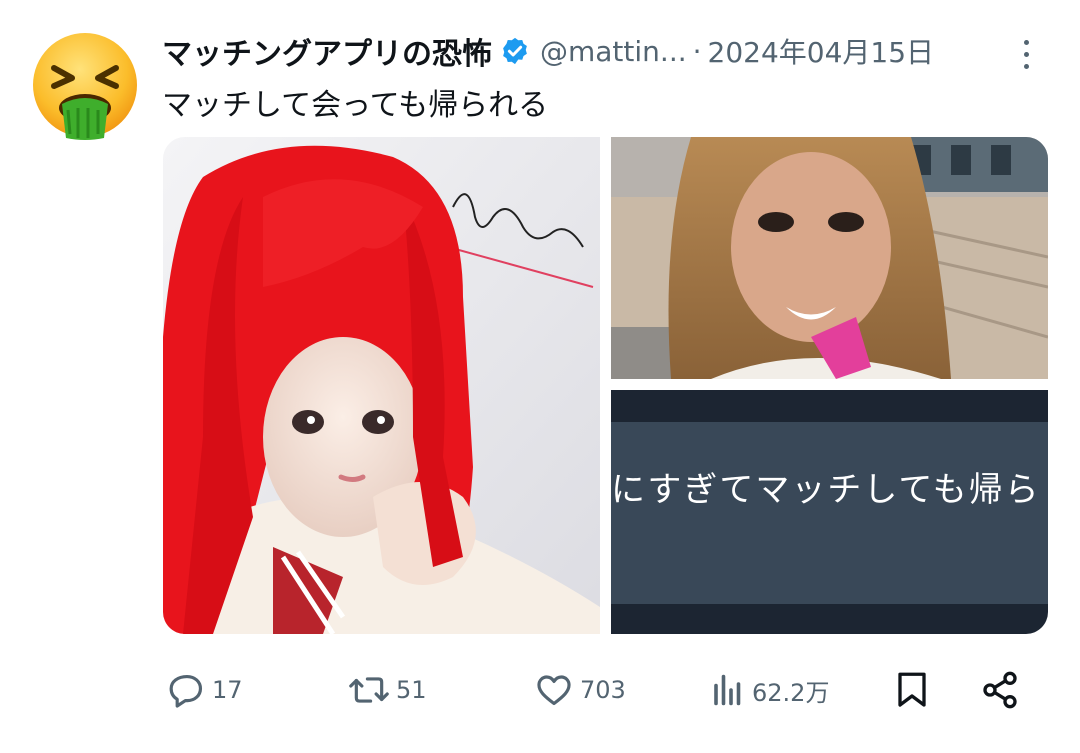 The height and width of the screenshot is (753, 1080). Describe the element at coordinates (411, 690) in the screenshot. I see `retweet-count: 51` at that location.